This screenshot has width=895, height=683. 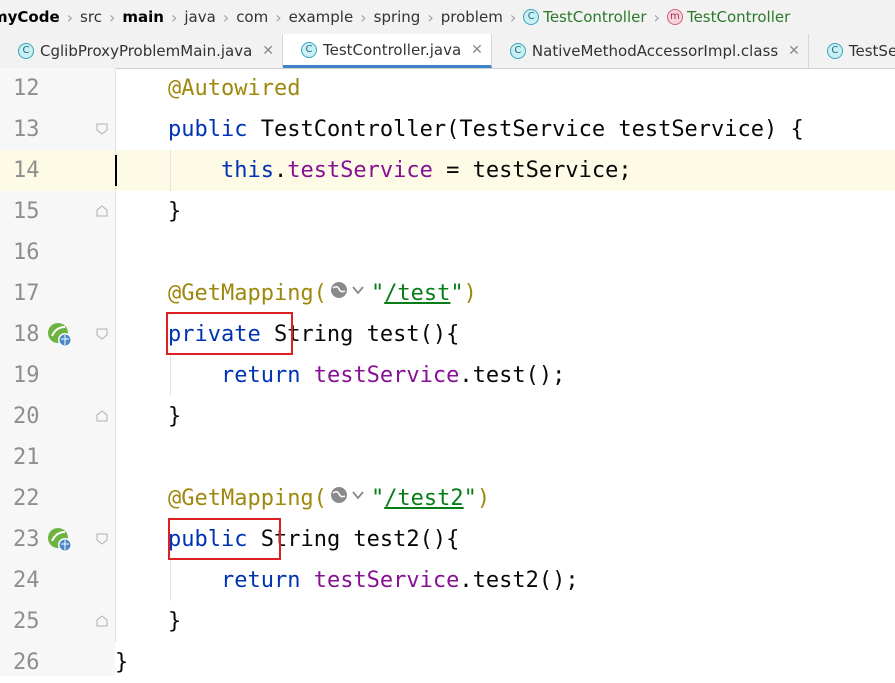 I want to click on code-text: @GetMapping("/test2"), so click(x=302, y=498).